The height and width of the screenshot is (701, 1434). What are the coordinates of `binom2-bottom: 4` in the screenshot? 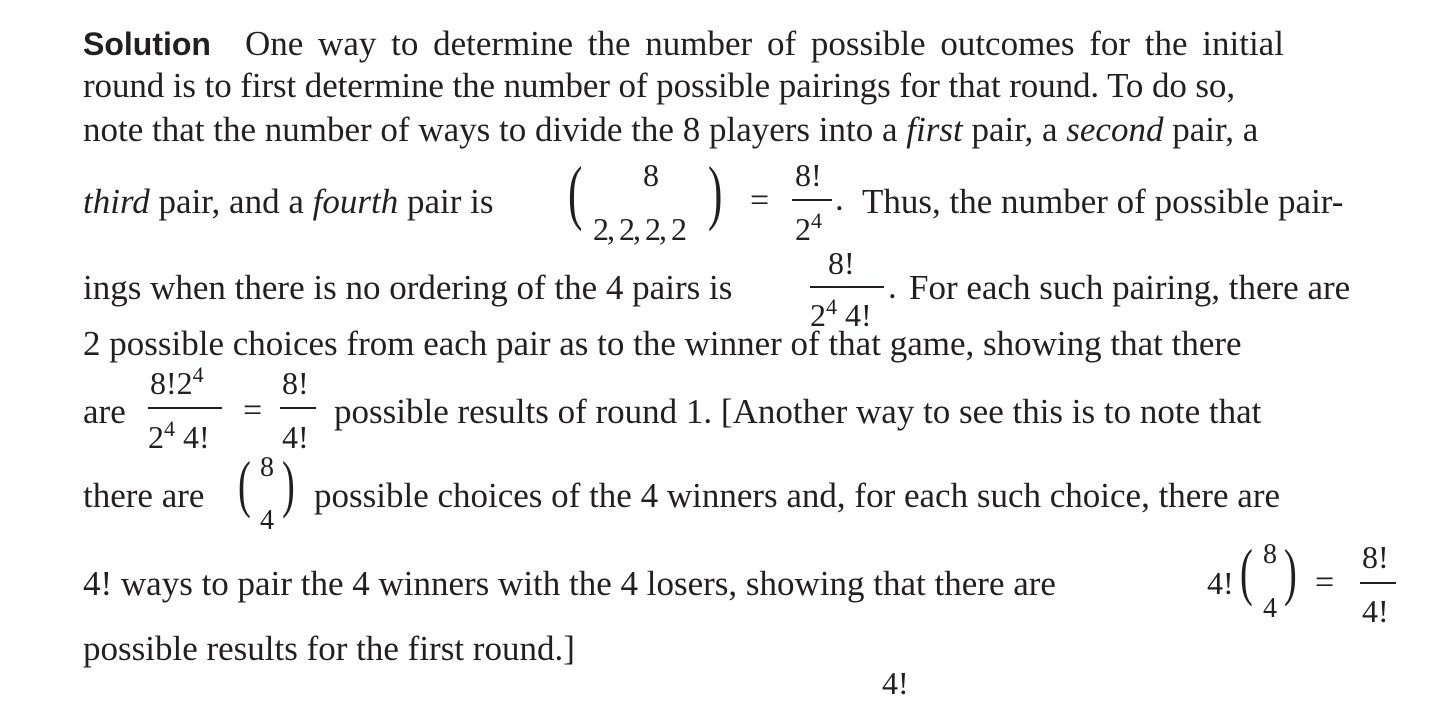 It's located at (1270, 608).